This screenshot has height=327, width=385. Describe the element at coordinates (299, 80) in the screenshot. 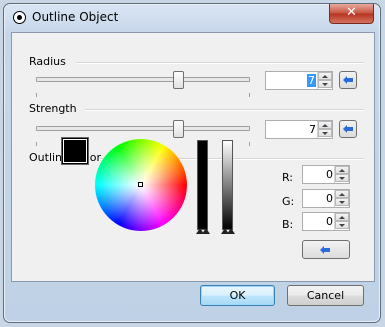

I see `radius-spinbox: 7` at that location.